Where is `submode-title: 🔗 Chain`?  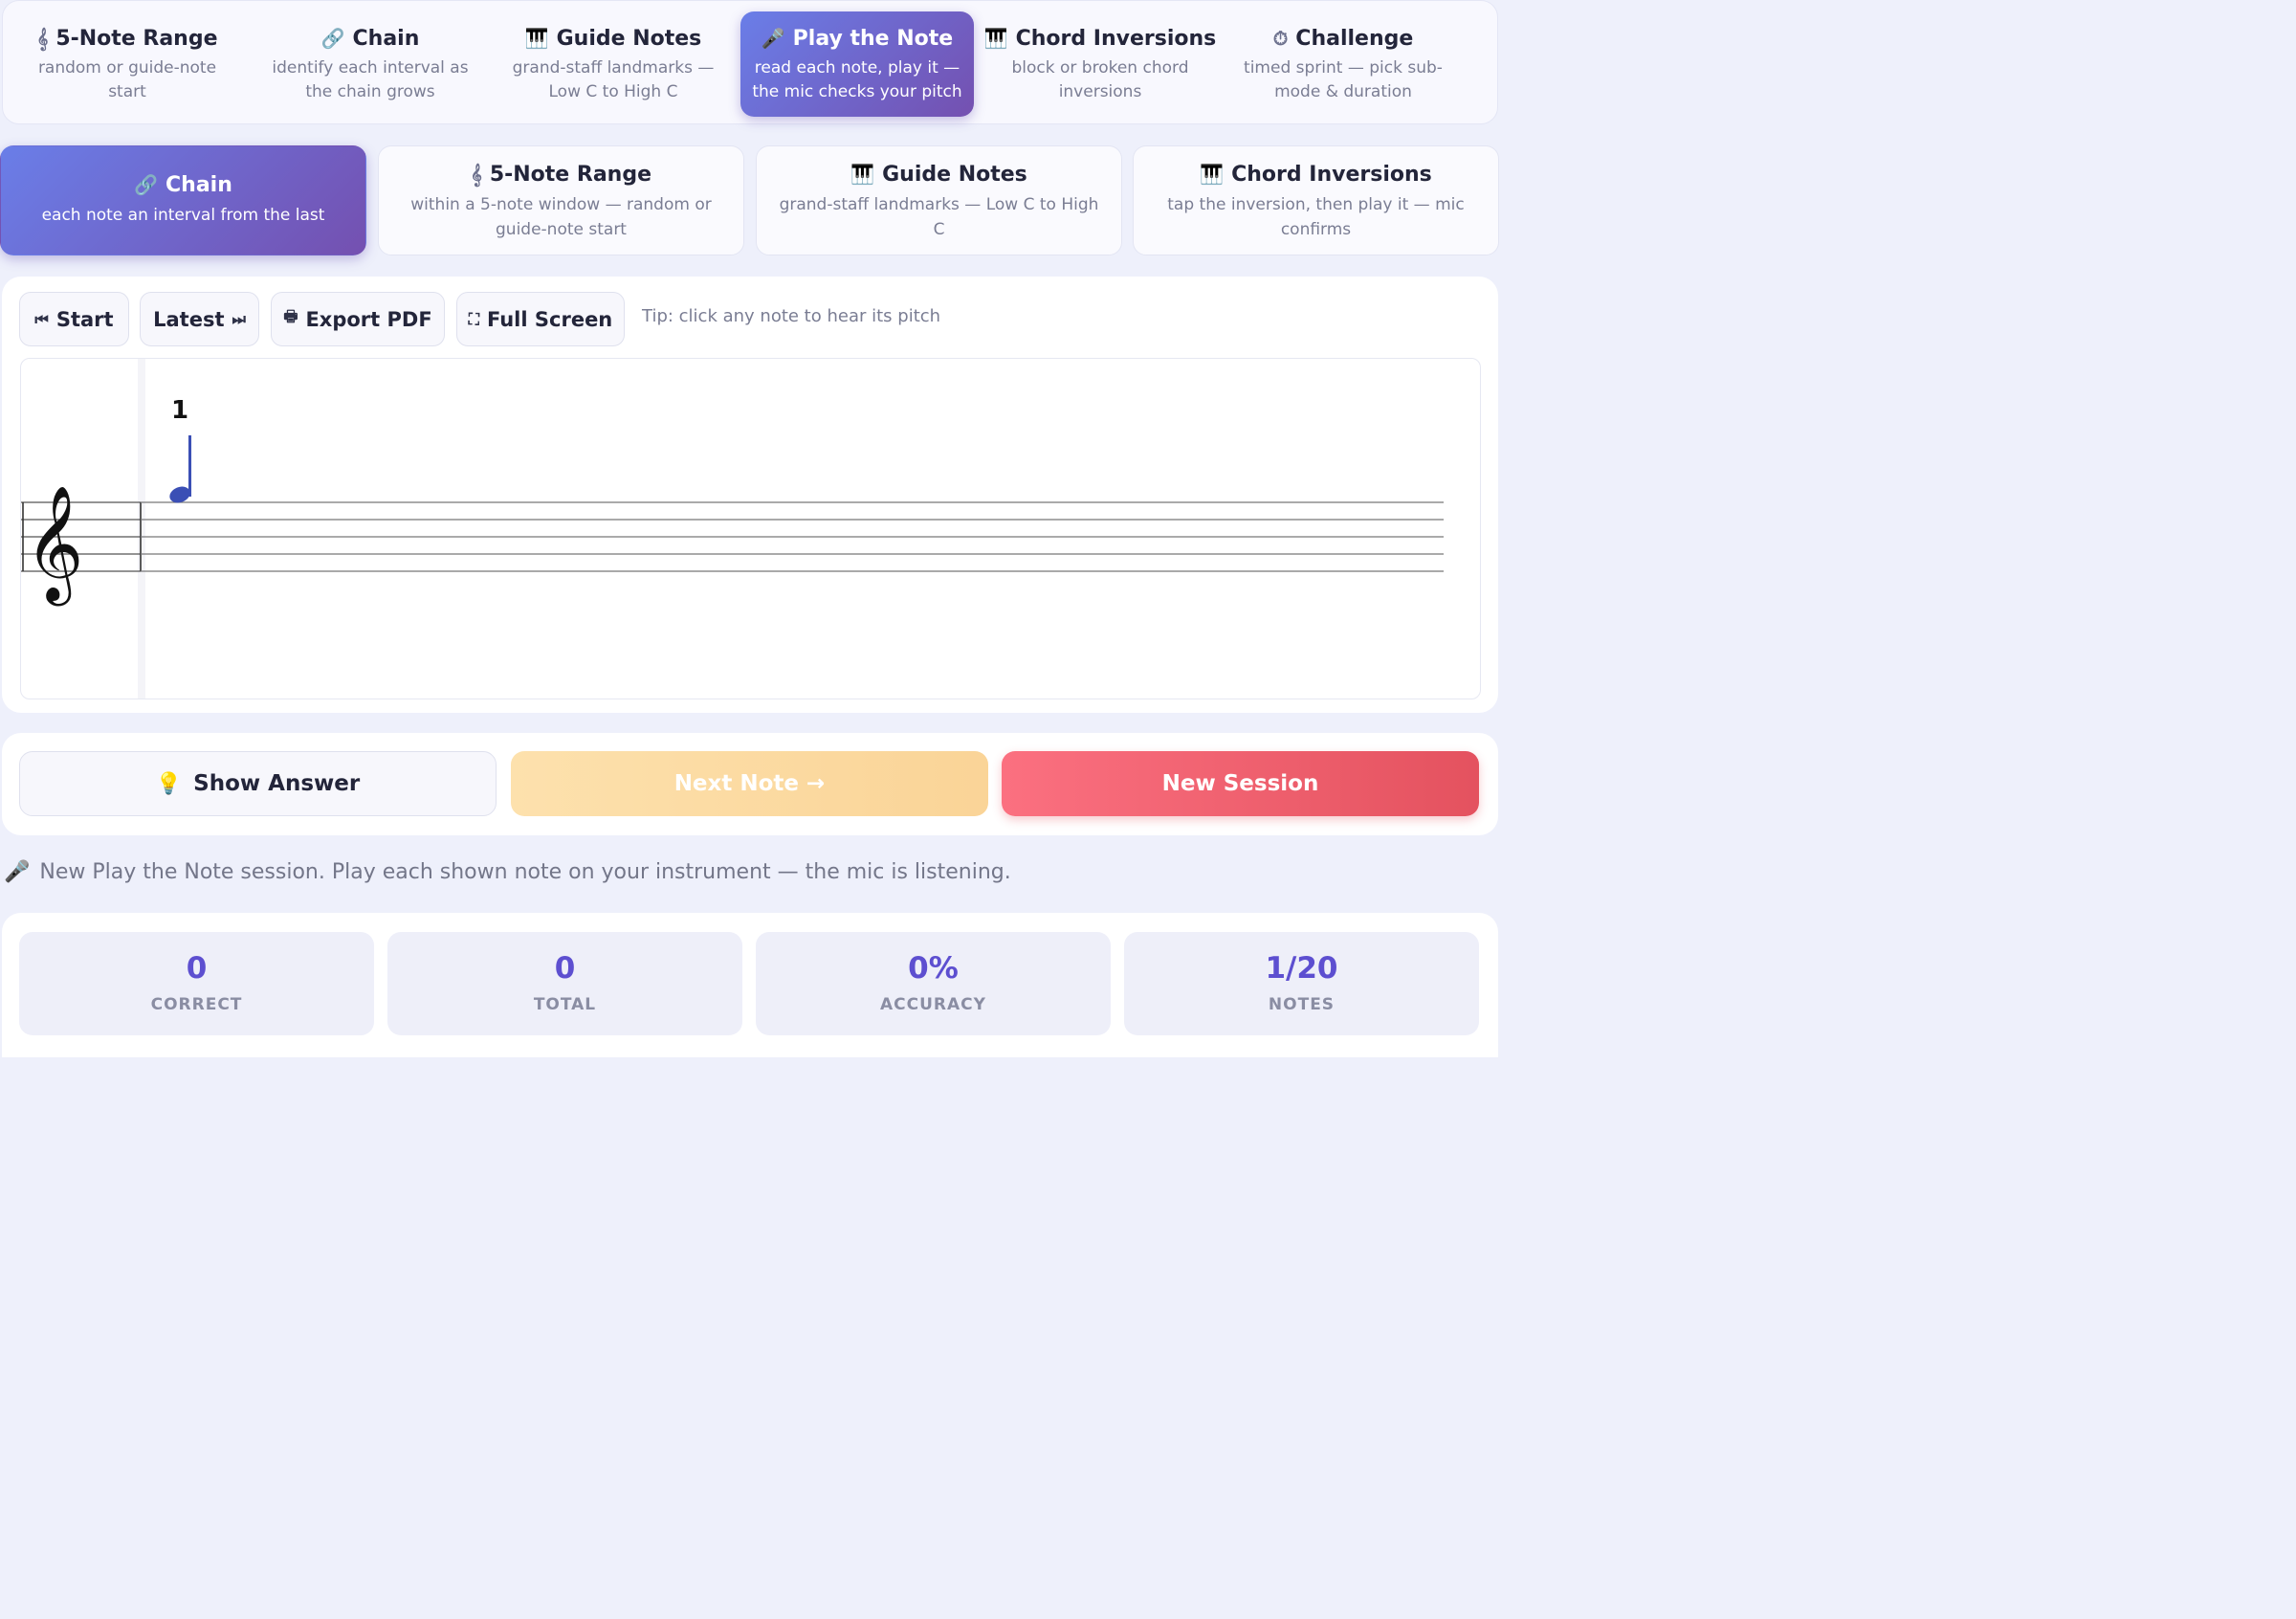
submode-title: 🔗 Chain is located at coordinates (183, 185).